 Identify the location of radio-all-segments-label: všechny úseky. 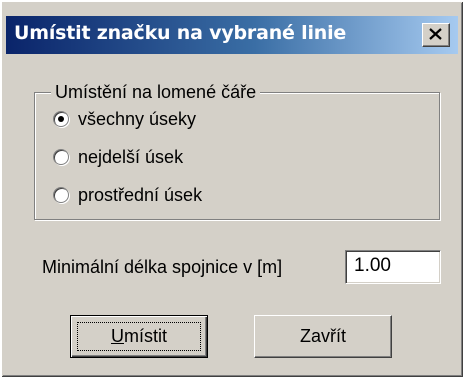
(137, 119).